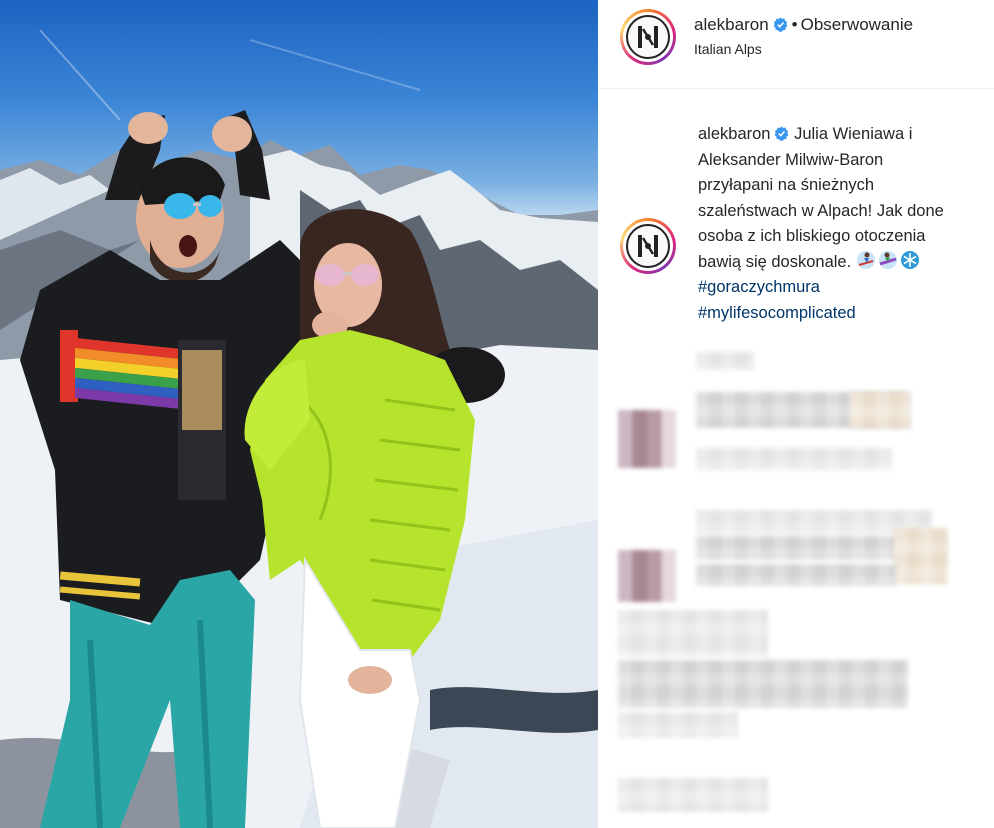 Image resolution: width=994 pixels, height=828 pixels. Describe the element at coordinates (846, 288) in the screenshot. I see `hashtag-link: #goraczychmura` at that location.